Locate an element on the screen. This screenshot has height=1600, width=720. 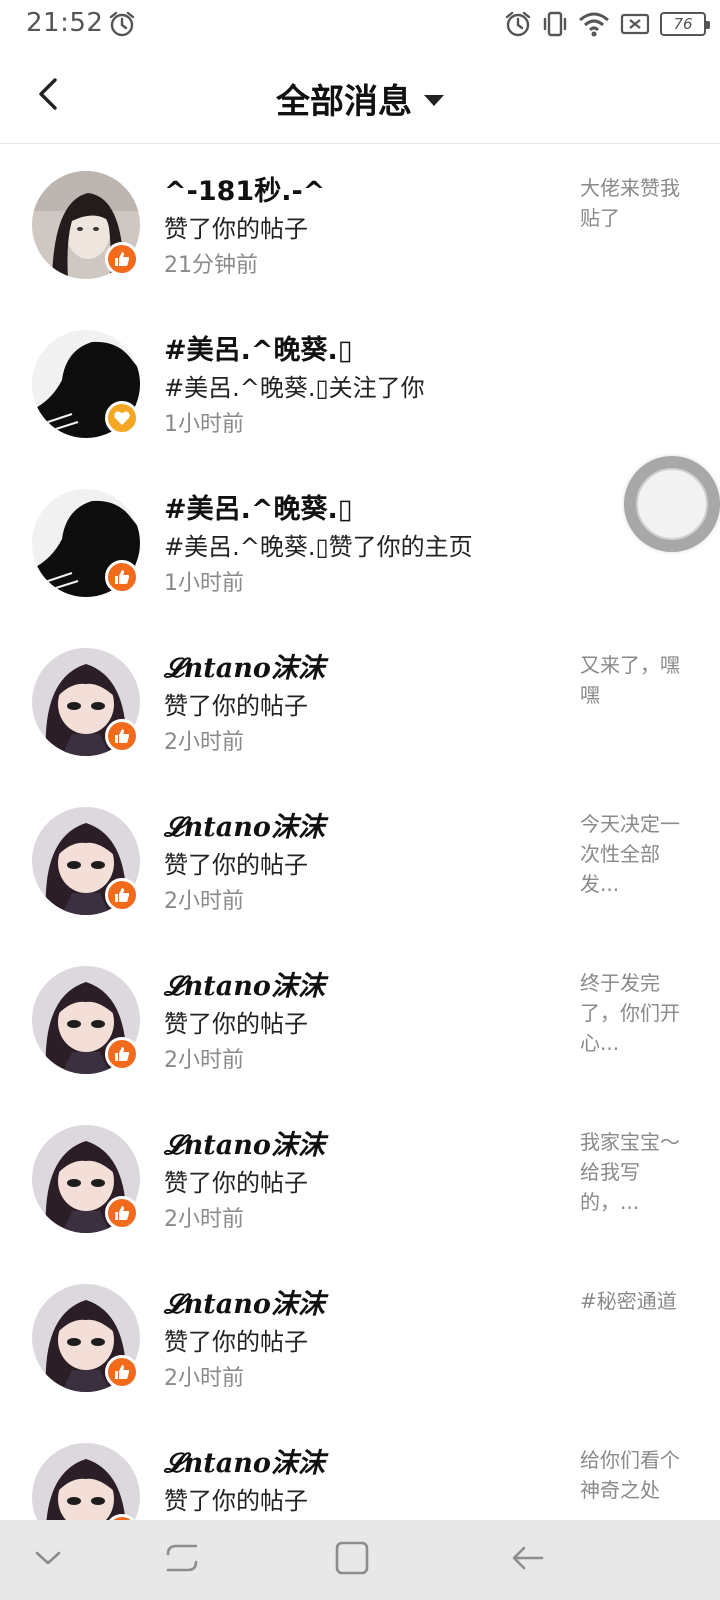
message-item: 𝓛ntano沫沫 赞了你的帖子 2小时前 又来了，嘿嘿 is located at coordinates (360, 701).